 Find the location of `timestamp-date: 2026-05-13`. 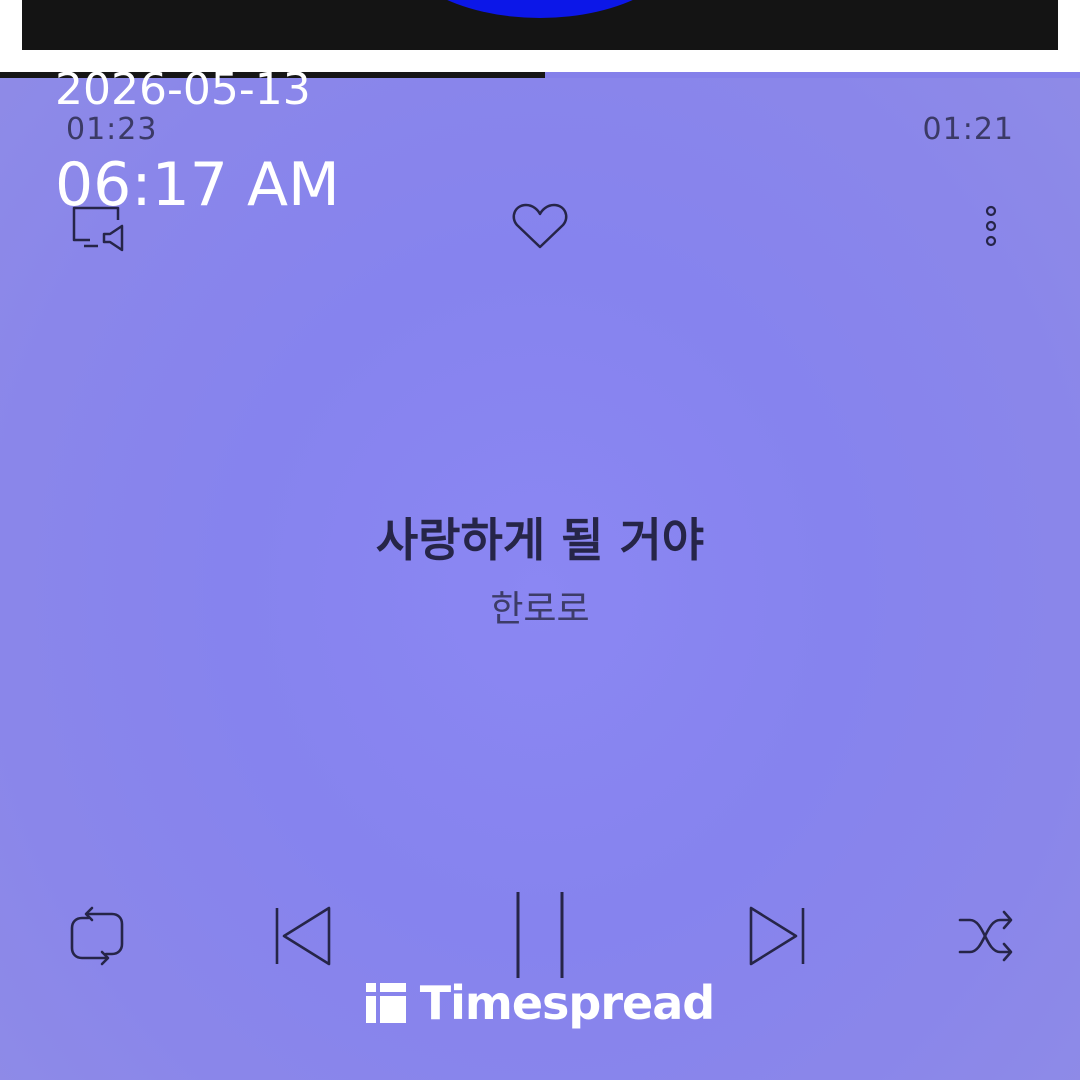

timestamp-date: 2026-05-13 is located at coordinates (183, 89).